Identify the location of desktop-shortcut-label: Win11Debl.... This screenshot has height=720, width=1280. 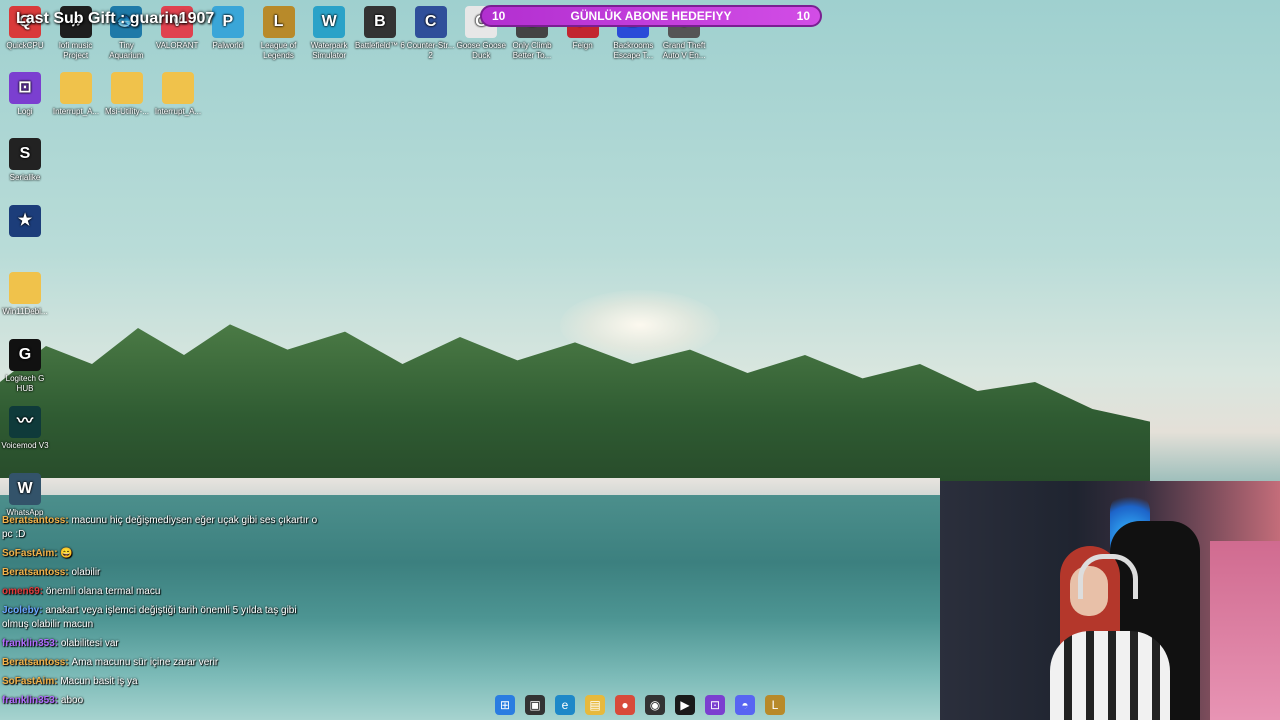
(25, 311).